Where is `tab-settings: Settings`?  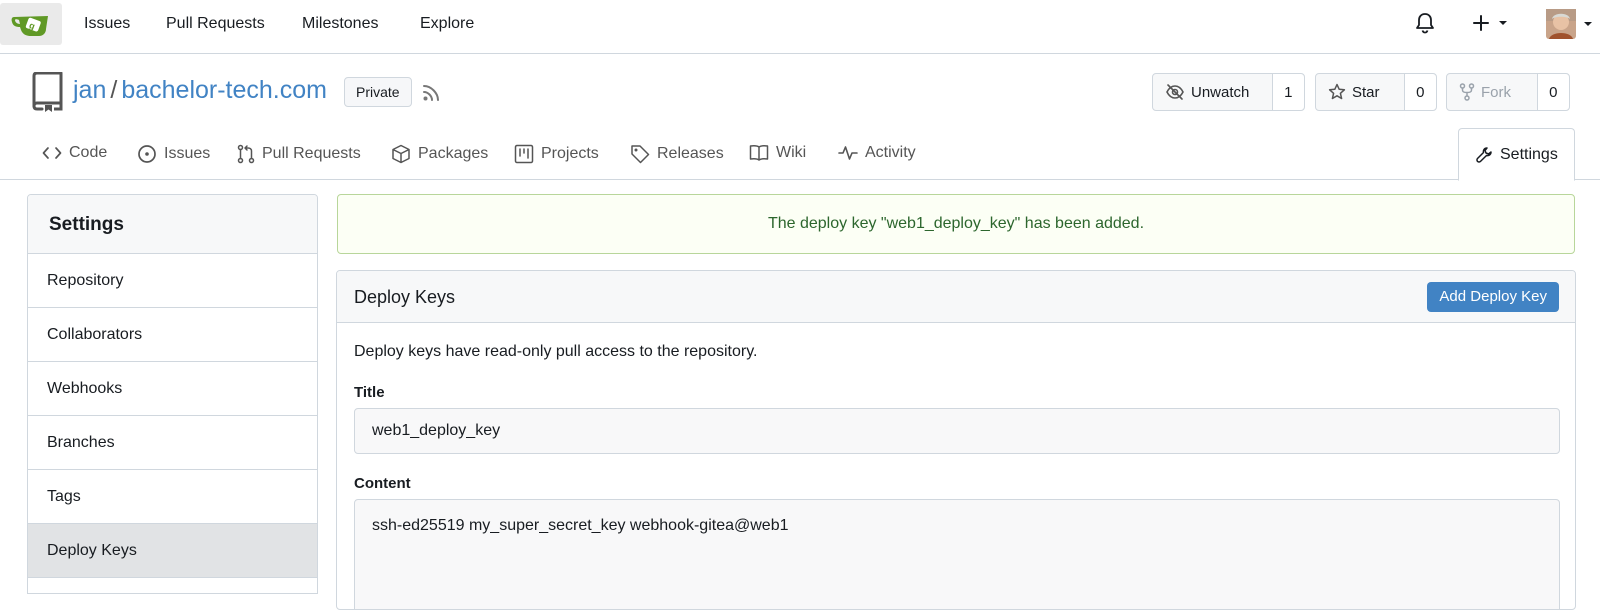 tab-settings: Settings is located at coordinates (1516, 154).